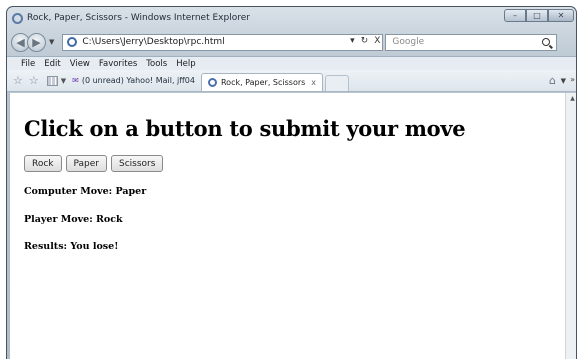 This screenshot has width=579, height=359. I want to click on tab-list-dropdown-icon: ▼, so click(63, 81).